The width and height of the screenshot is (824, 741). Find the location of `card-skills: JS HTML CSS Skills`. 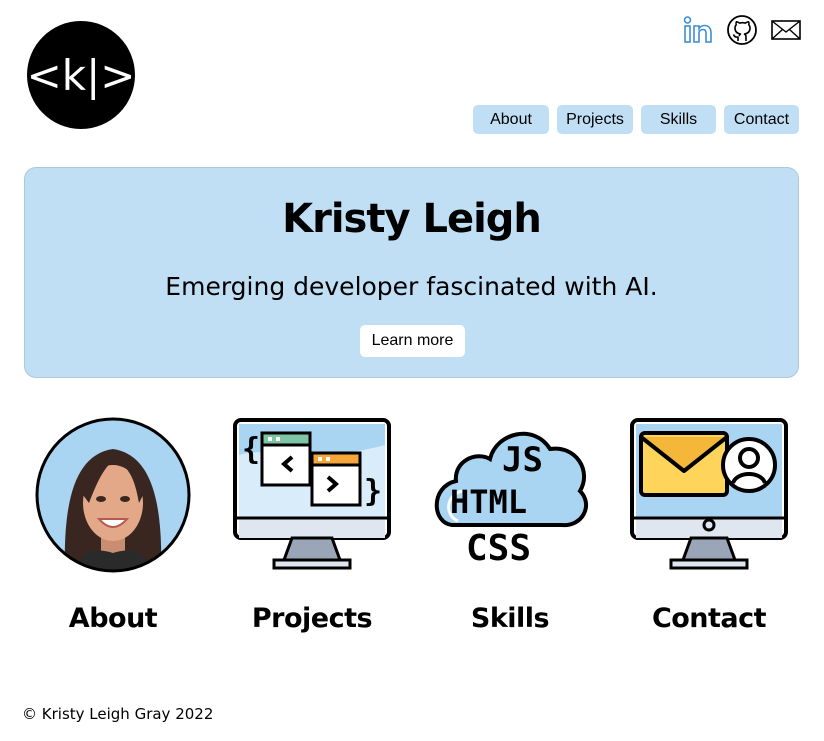

card-skills: JS HTML CSS Skills is located at coordinates (510, 524).